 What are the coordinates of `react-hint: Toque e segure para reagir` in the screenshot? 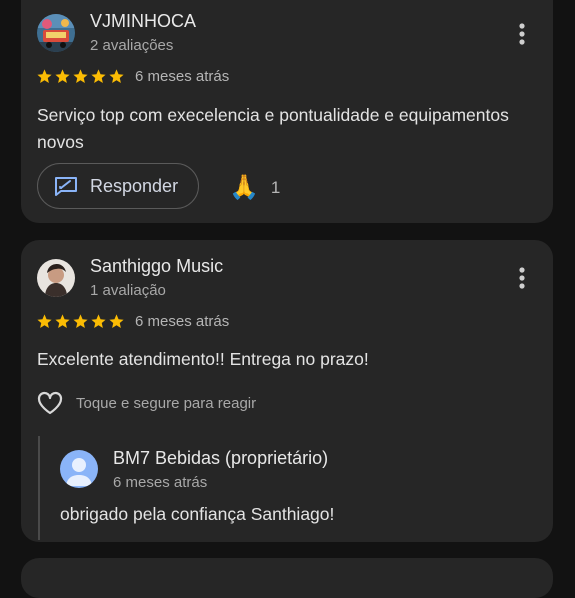 It's located at (166, 403).